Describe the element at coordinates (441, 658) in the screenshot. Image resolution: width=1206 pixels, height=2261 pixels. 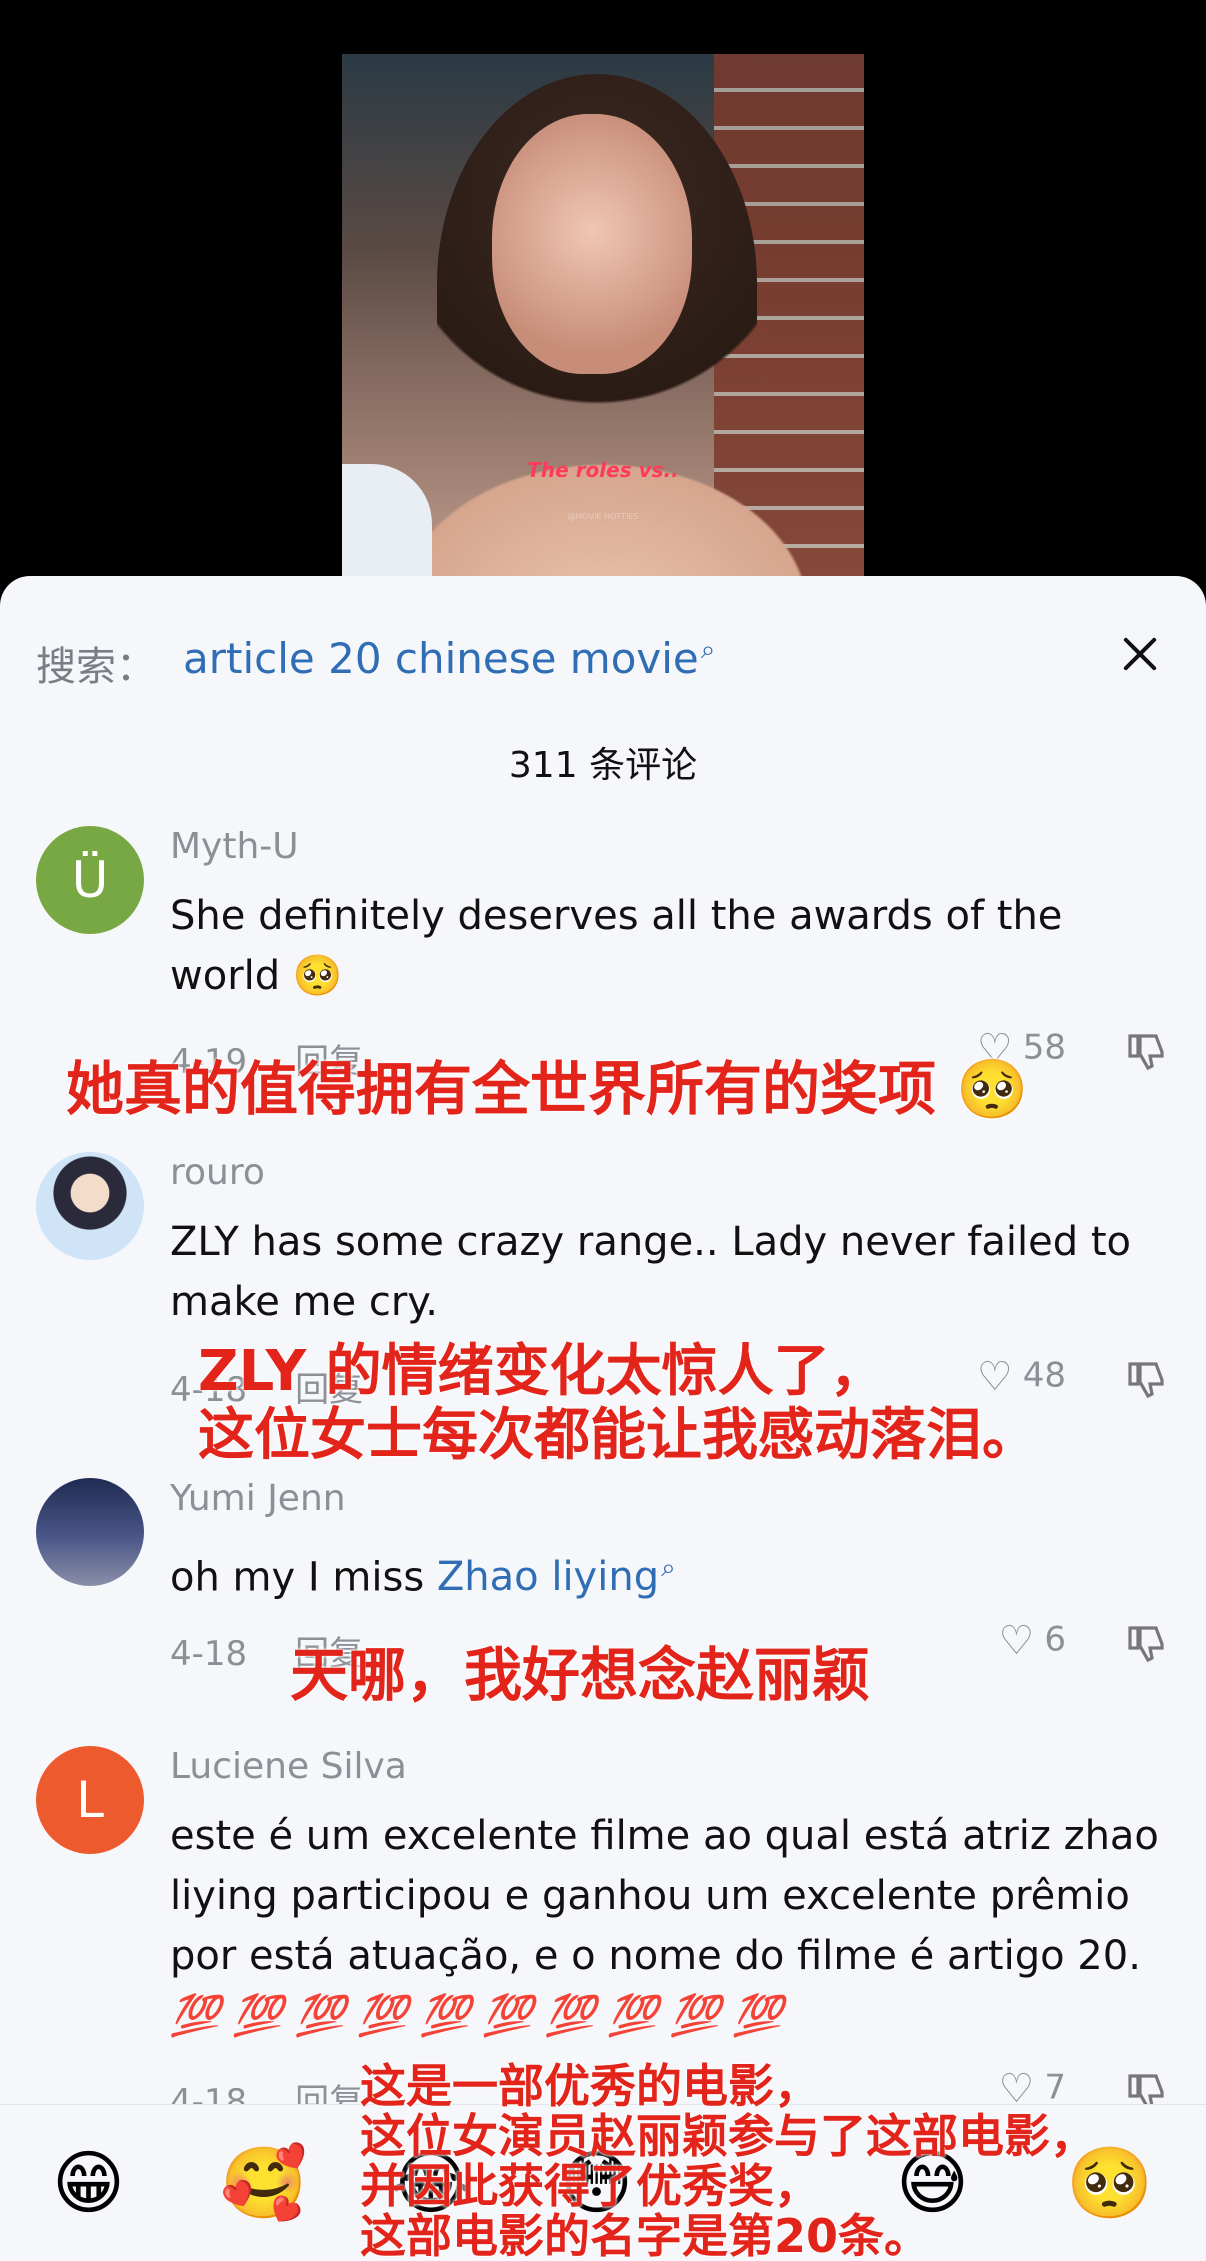
I see `search-query: article 20 chinese movie` at that location.